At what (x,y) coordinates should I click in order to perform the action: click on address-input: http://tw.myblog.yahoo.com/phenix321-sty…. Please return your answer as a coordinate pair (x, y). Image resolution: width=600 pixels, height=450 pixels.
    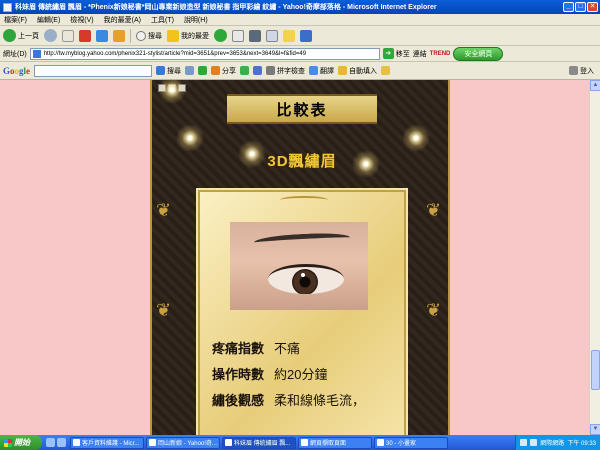
    Looking at the image, I should click on (204, 53).